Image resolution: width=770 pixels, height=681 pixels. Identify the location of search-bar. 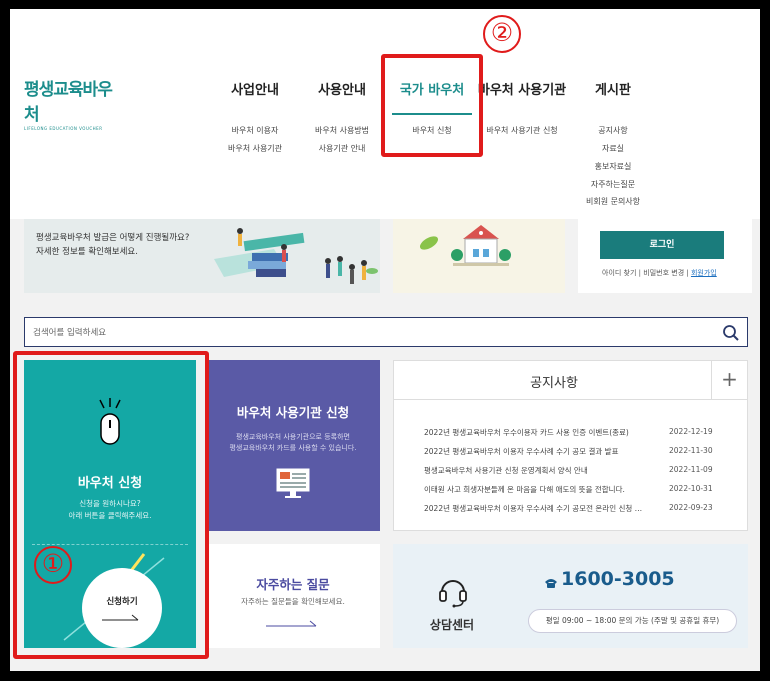
(386, 332).